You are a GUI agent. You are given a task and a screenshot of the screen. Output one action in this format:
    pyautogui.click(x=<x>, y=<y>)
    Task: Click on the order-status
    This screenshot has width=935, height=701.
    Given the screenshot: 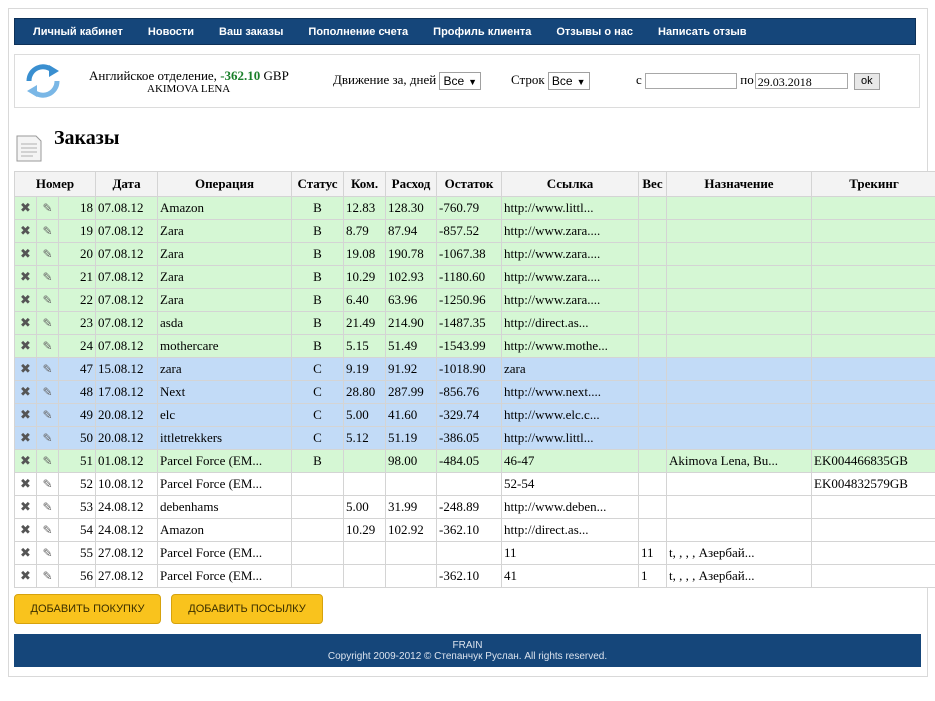 What is the action you would take?
    pyautogui.click(x=318, y=553)
    